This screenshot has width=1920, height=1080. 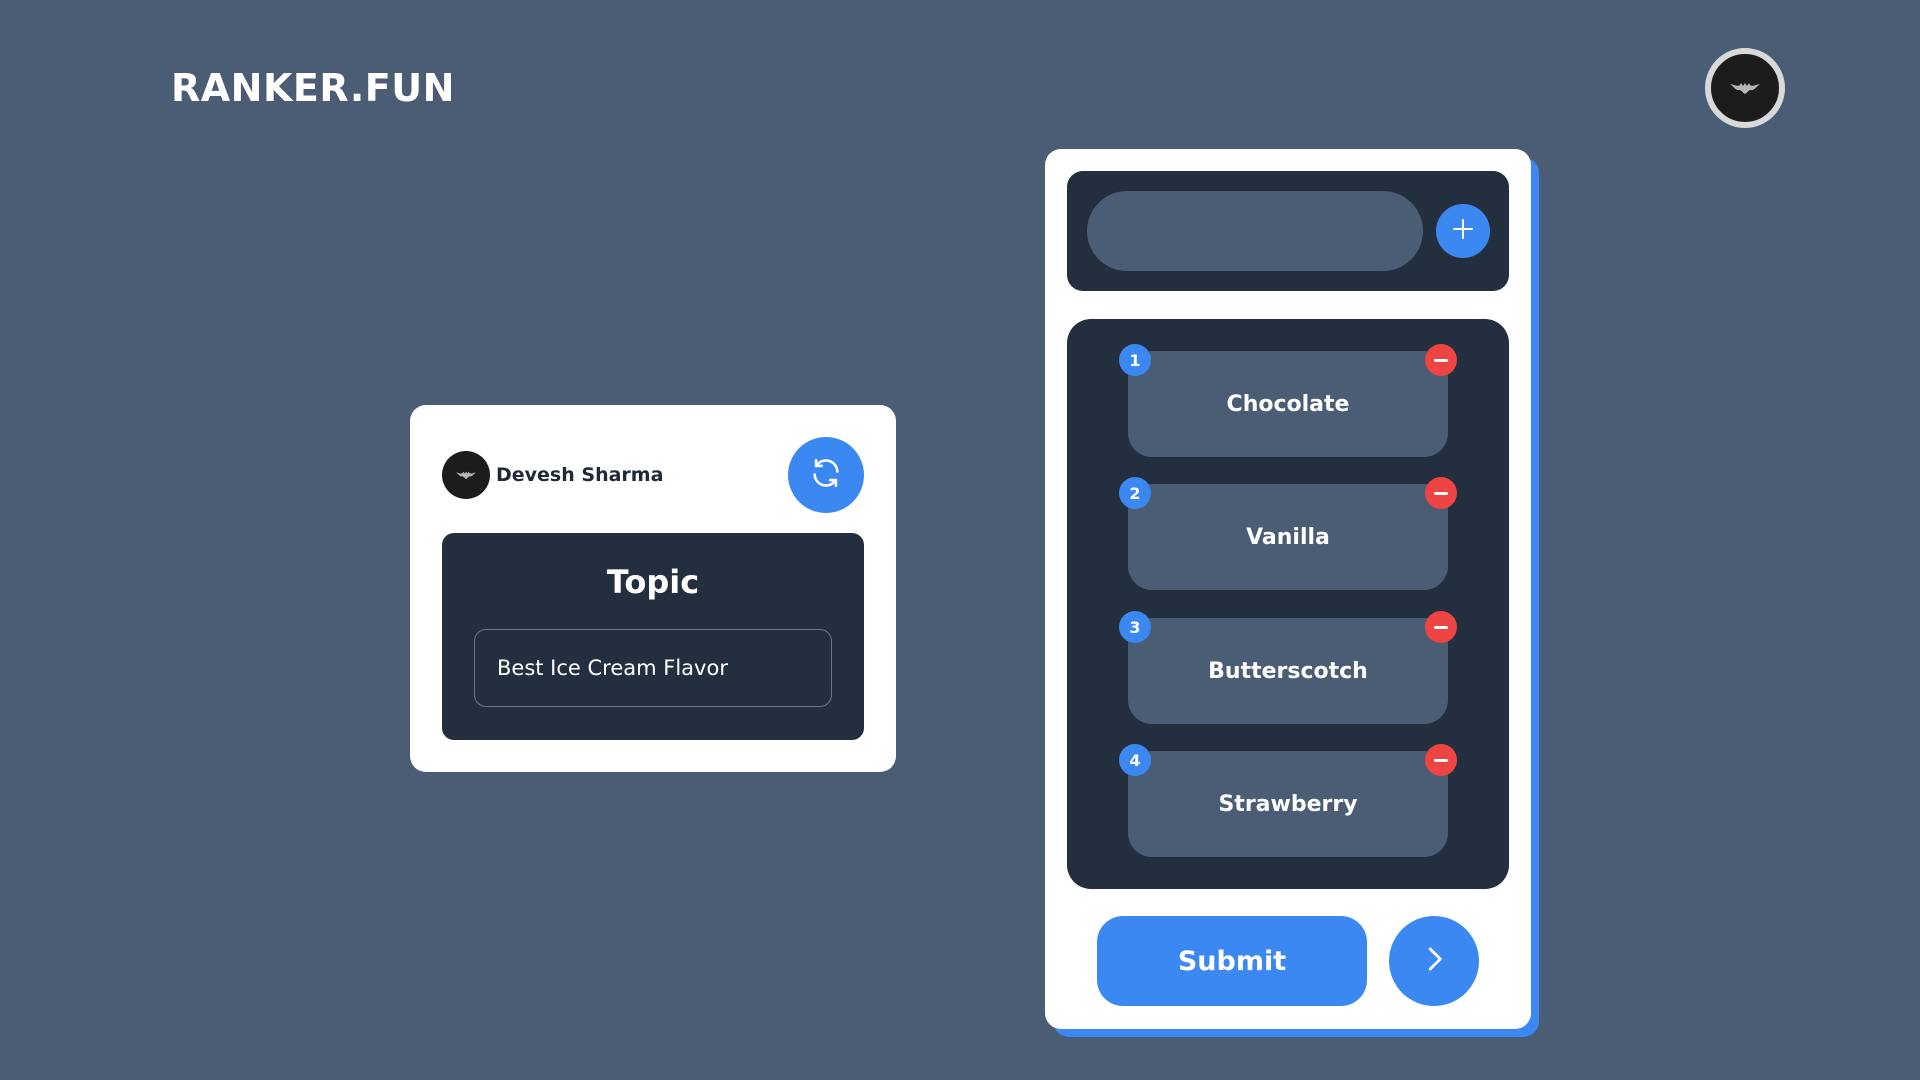 What do you see at coordinates (1135, 360) in the screenshot?
I see `rank-badge: 1` at bounding box center [1135, 360].